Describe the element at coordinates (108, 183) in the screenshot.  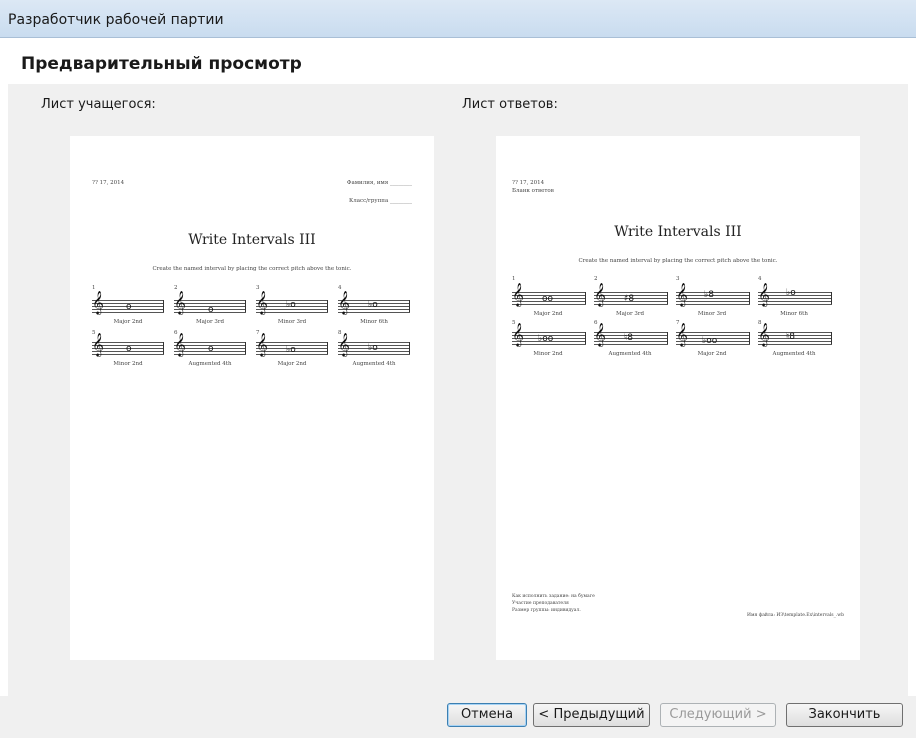
I see `student-date: ?? 17, 2014` at that location.